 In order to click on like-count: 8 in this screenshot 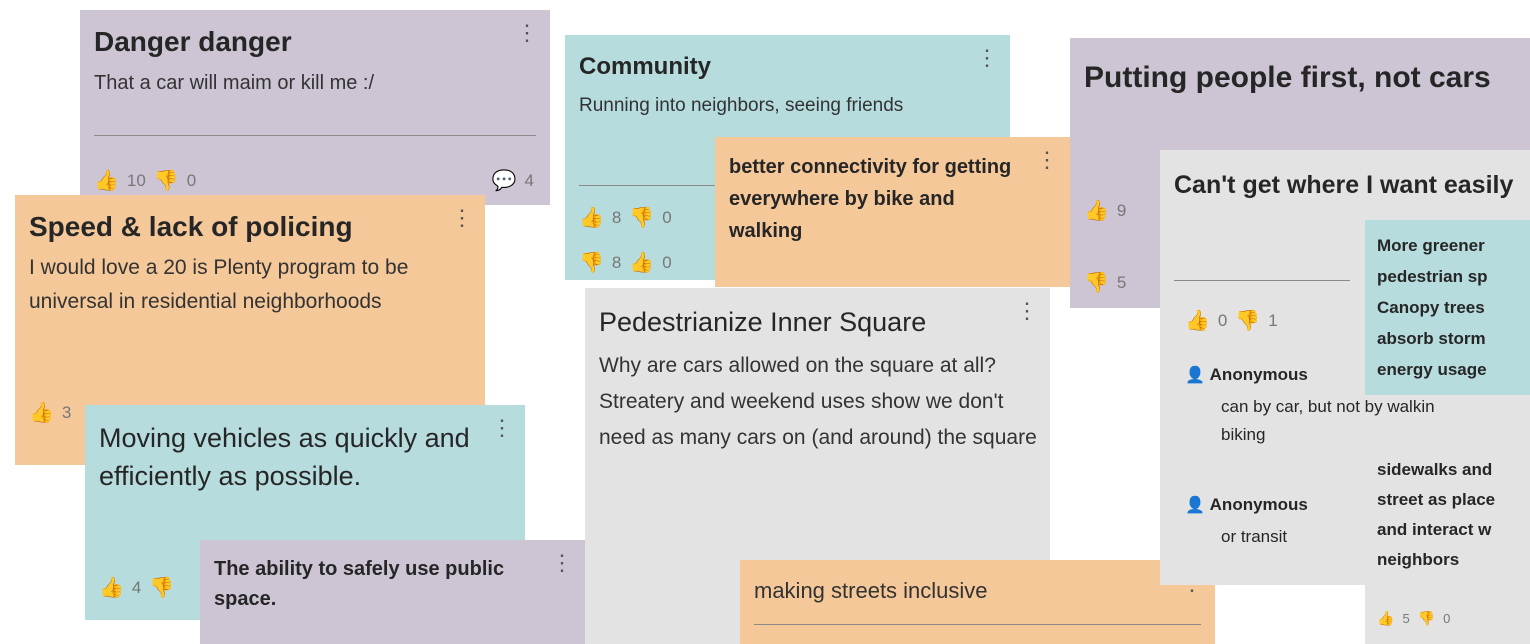, I will do `click(616, 217)`.